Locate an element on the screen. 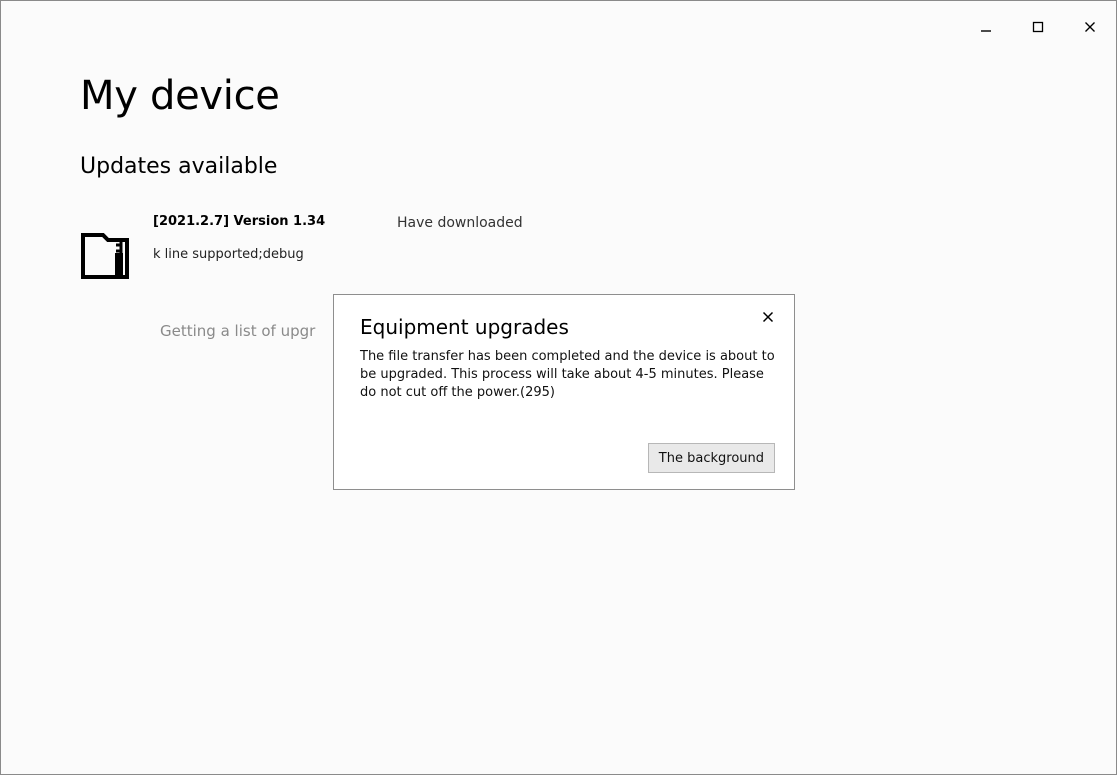 The image size is (1117, 775). minimize-icon is located at coordinates (986, 31).